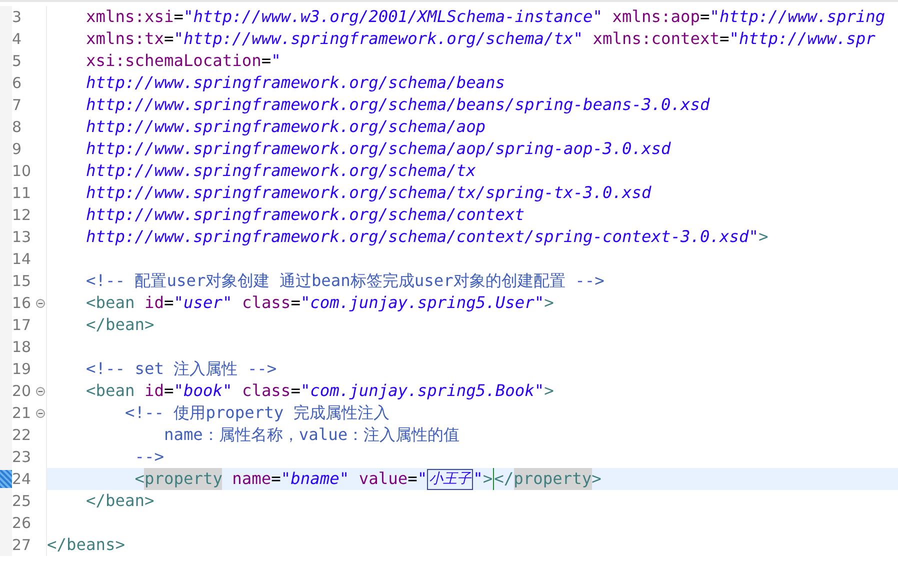 The height and width of the screenshot is (567, 898). Describe the element at coordinates (22, 369) in the screenshot. I see `line-number: 19` at that location.